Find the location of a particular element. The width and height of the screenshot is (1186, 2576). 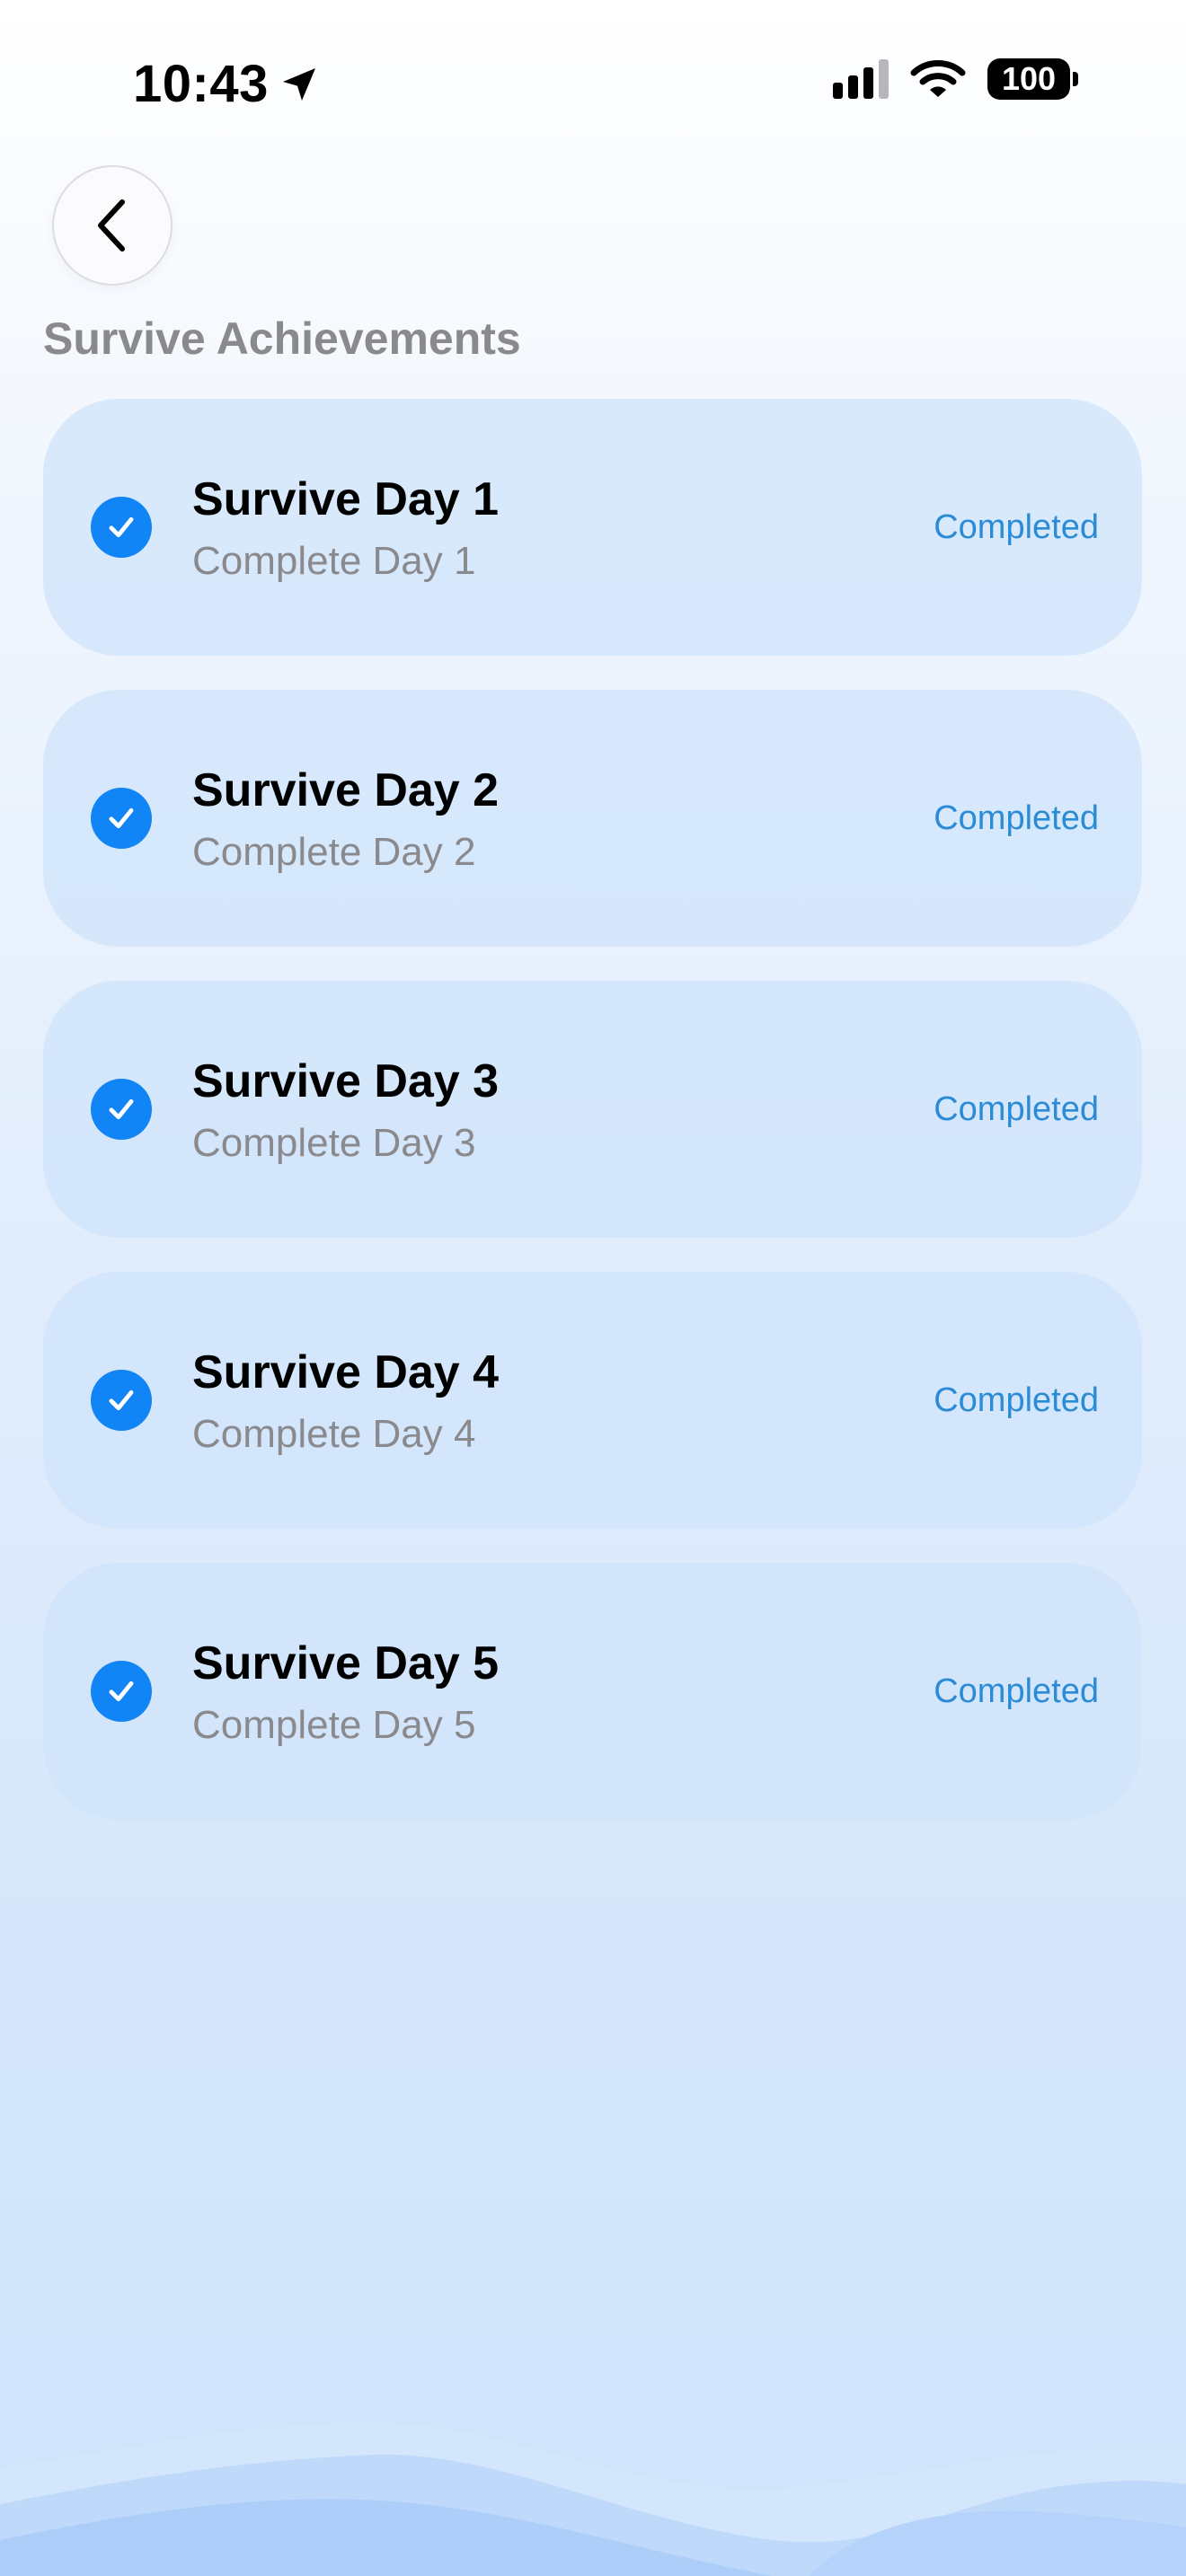

battery-icon: 100 is located at coordinates (1032, 79).